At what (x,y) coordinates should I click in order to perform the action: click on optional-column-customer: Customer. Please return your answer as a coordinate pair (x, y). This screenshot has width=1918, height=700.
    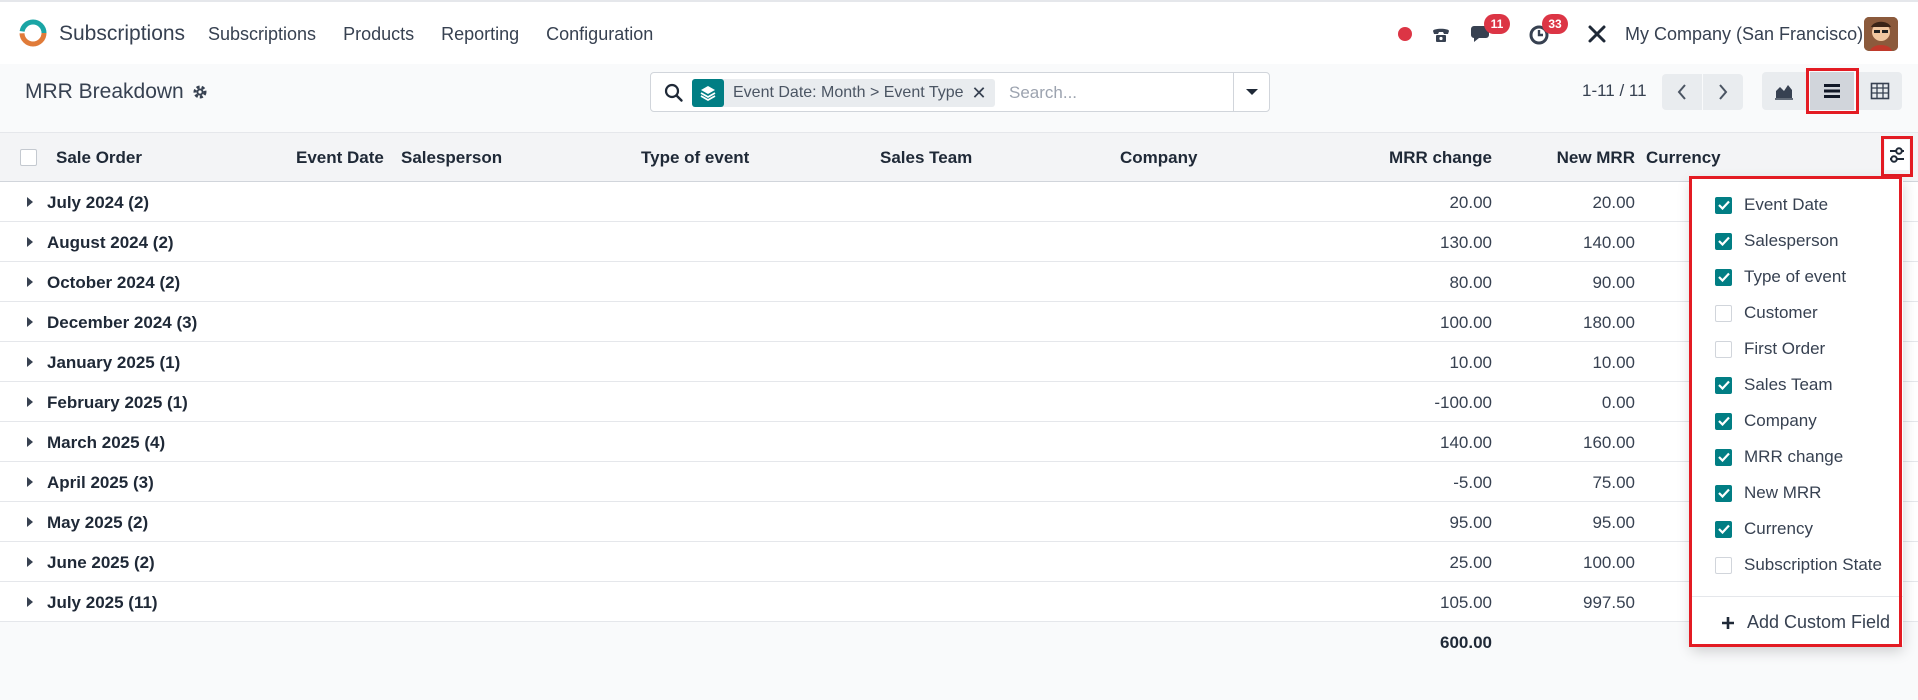
    Looking at the image, I should click on (1766, 313).